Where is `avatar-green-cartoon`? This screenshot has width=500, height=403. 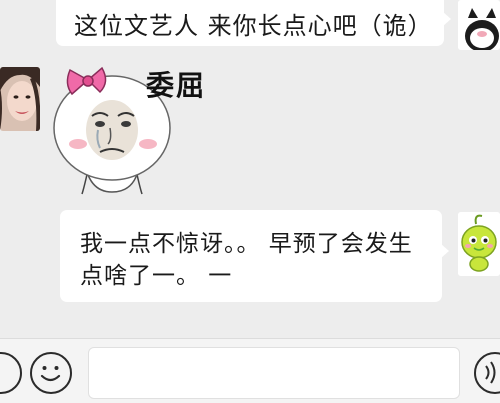 avatar-green-cartoon is located at coordinates (479, 244).